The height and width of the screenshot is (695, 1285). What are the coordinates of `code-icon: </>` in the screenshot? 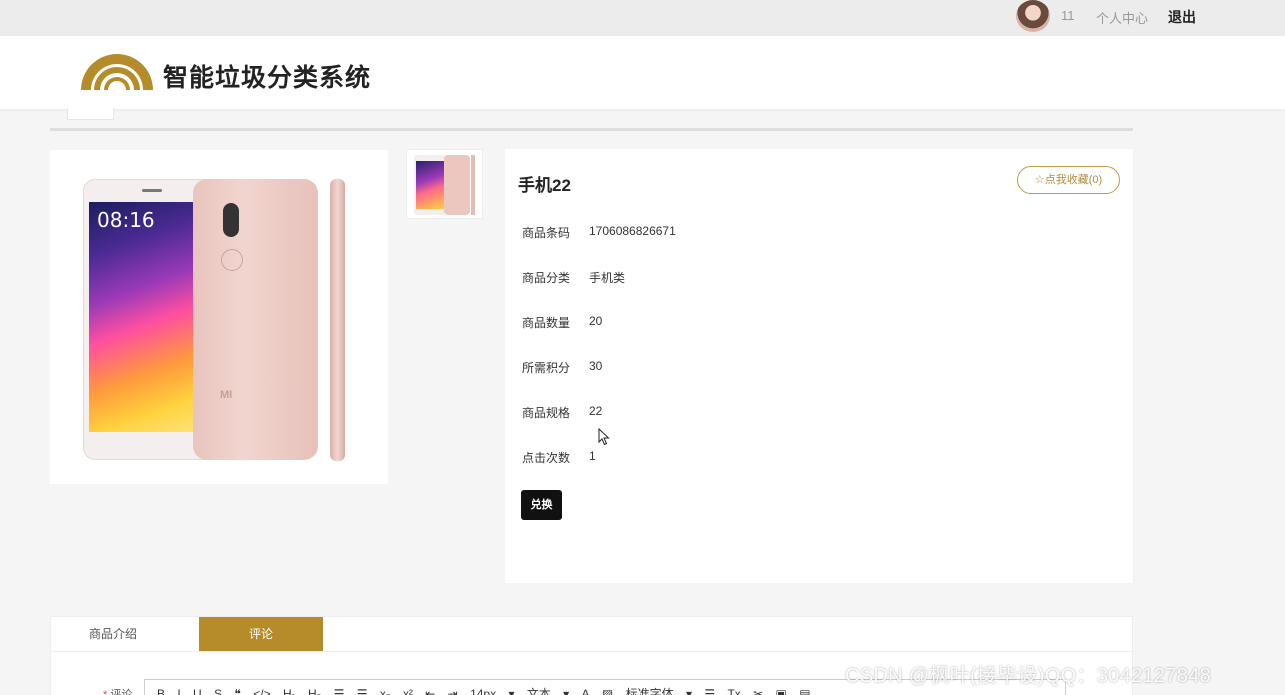 It's located at (261, 687).